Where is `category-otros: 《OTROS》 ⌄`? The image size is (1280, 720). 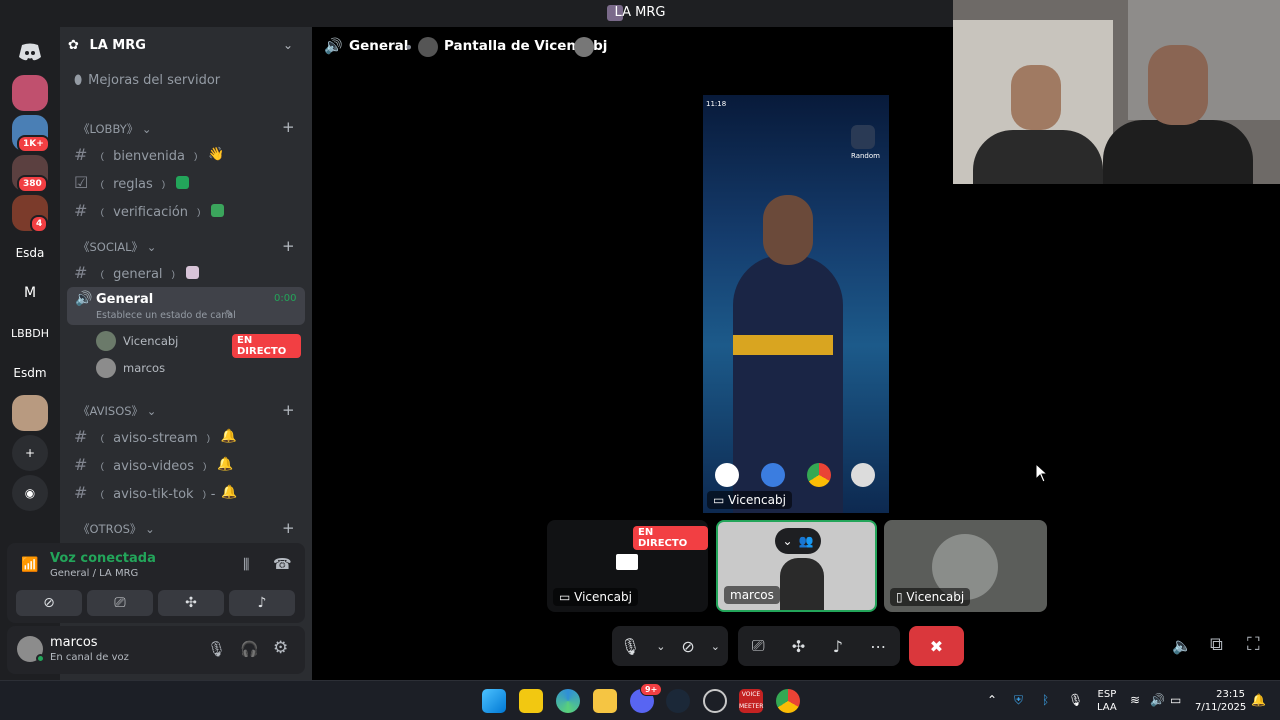 category-otros: 《OTROS》 ⌄ is located at coordinates (116, 529).